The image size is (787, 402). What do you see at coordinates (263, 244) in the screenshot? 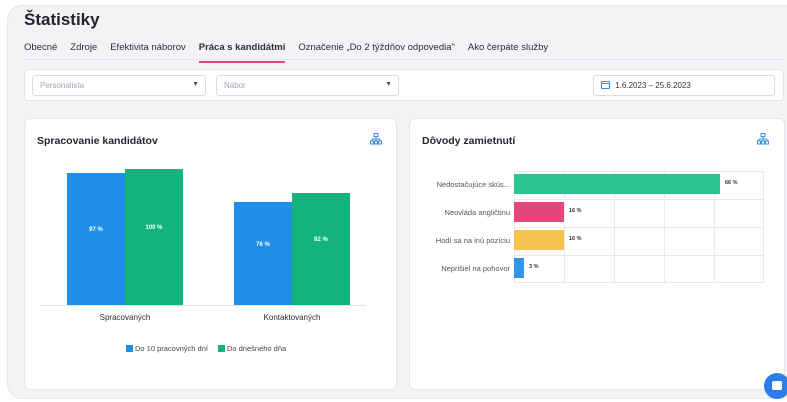
I see `data-label: 76 %` at bounding box center [263, 244].